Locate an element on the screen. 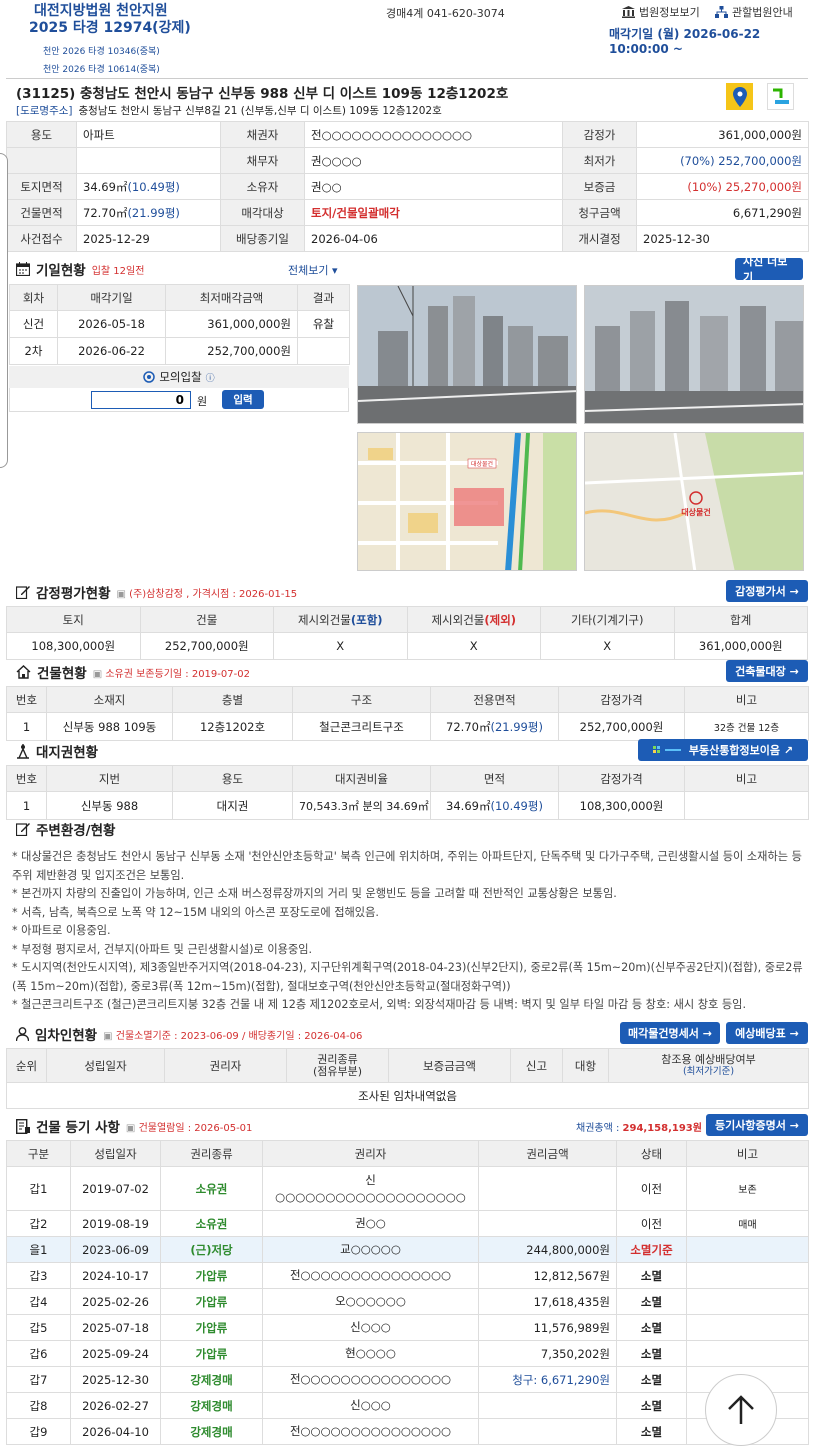 This screenshot has height=1446, width=814. cell: 108,300,000원 is located at coordinates (621, 805).